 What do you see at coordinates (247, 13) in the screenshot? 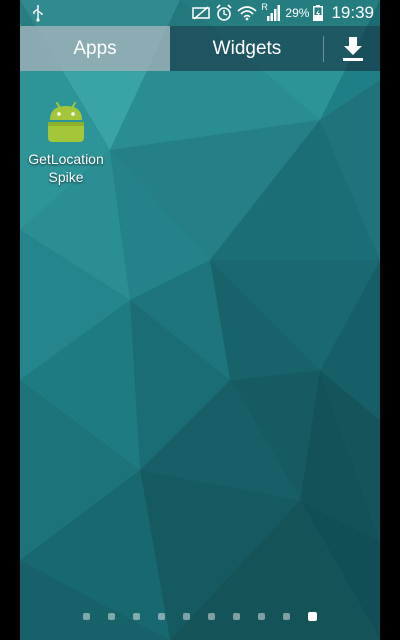
I see `wifi-icon` at bounding box center [247, 13].